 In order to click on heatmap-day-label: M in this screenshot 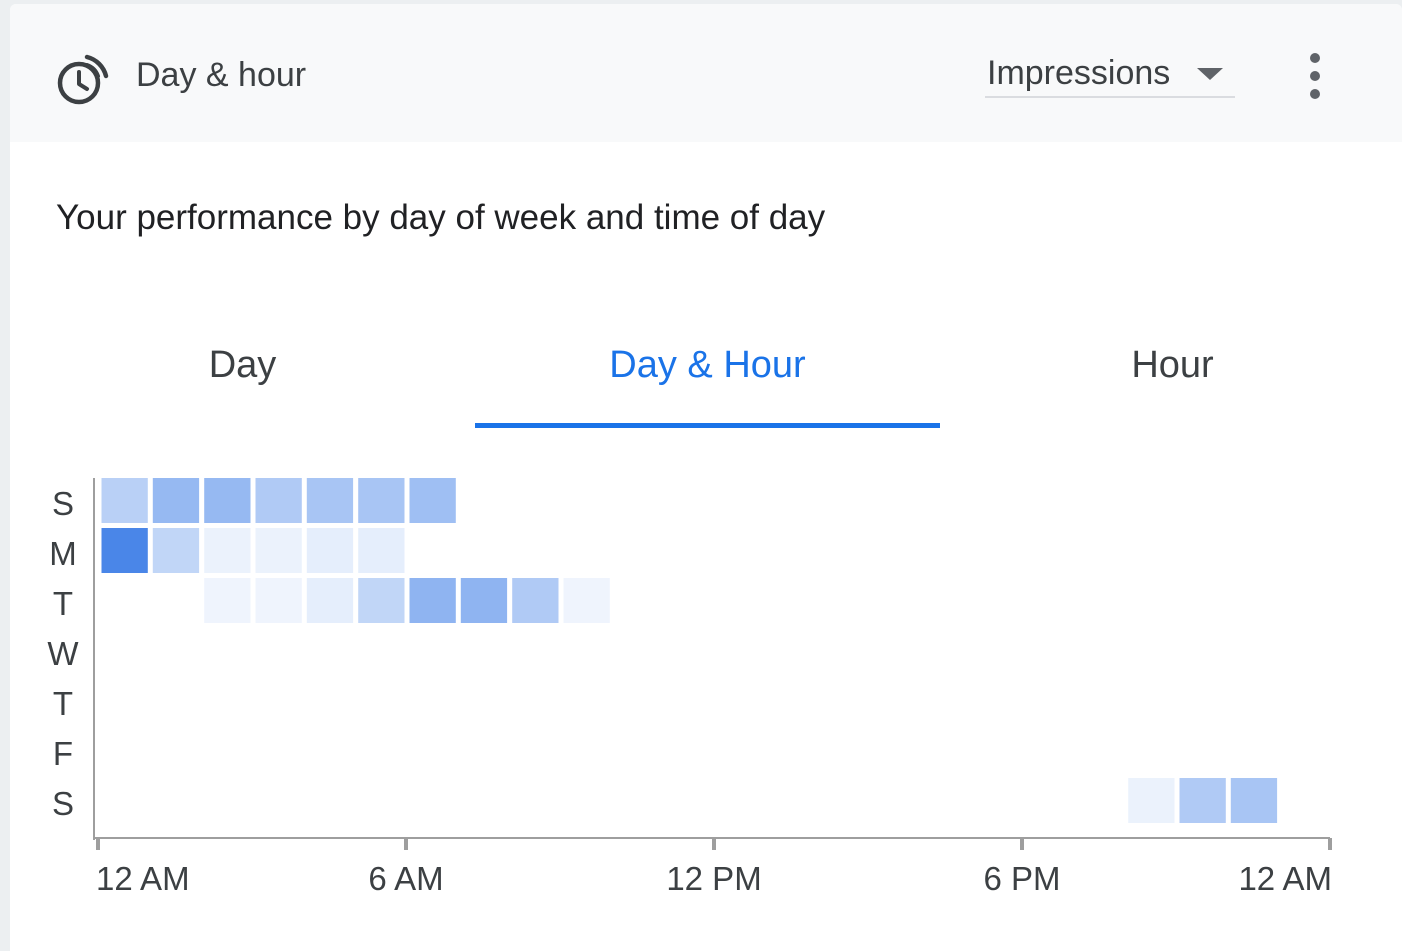, I will do `click(63, 553)`.